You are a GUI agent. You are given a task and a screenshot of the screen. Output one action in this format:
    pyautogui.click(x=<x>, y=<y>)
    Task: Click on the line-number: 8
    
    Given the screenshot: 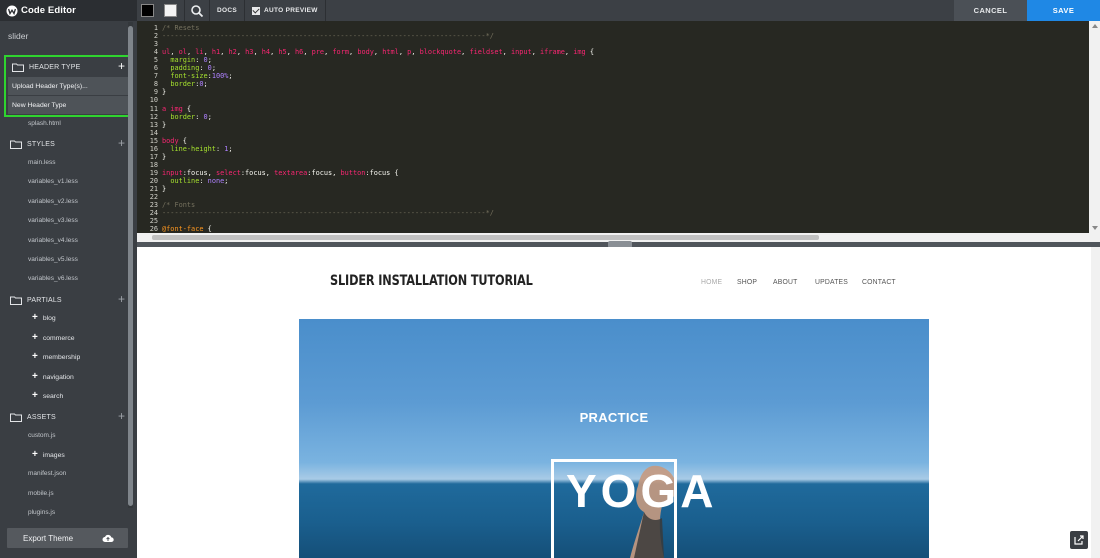 What is the action you would take?
    pyautogui.click(x=155, y=84)
    